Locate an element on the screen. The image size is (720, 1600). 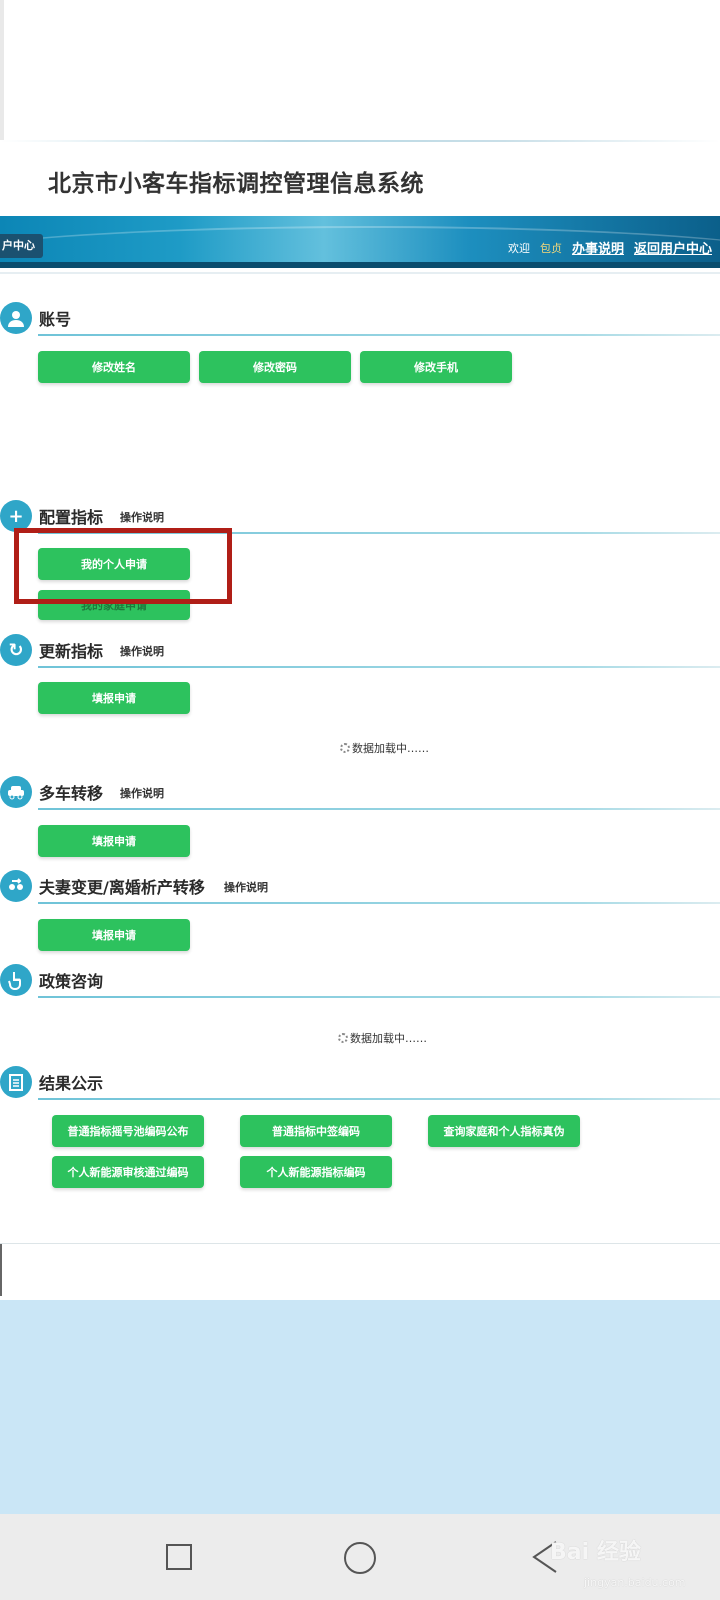
section-multi-car: 多车转移 操作说明 is located at coordinates (360, 793).